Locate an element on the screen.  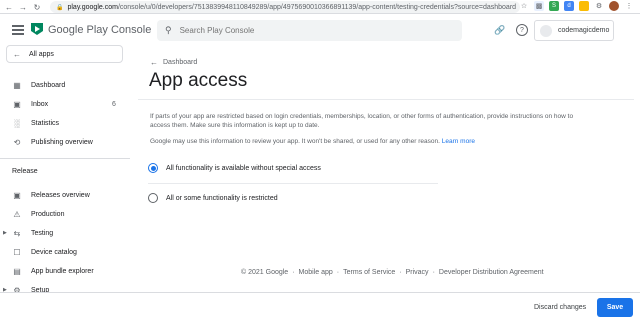
extension-icon: ▩ is located at coordinates (539, 6).